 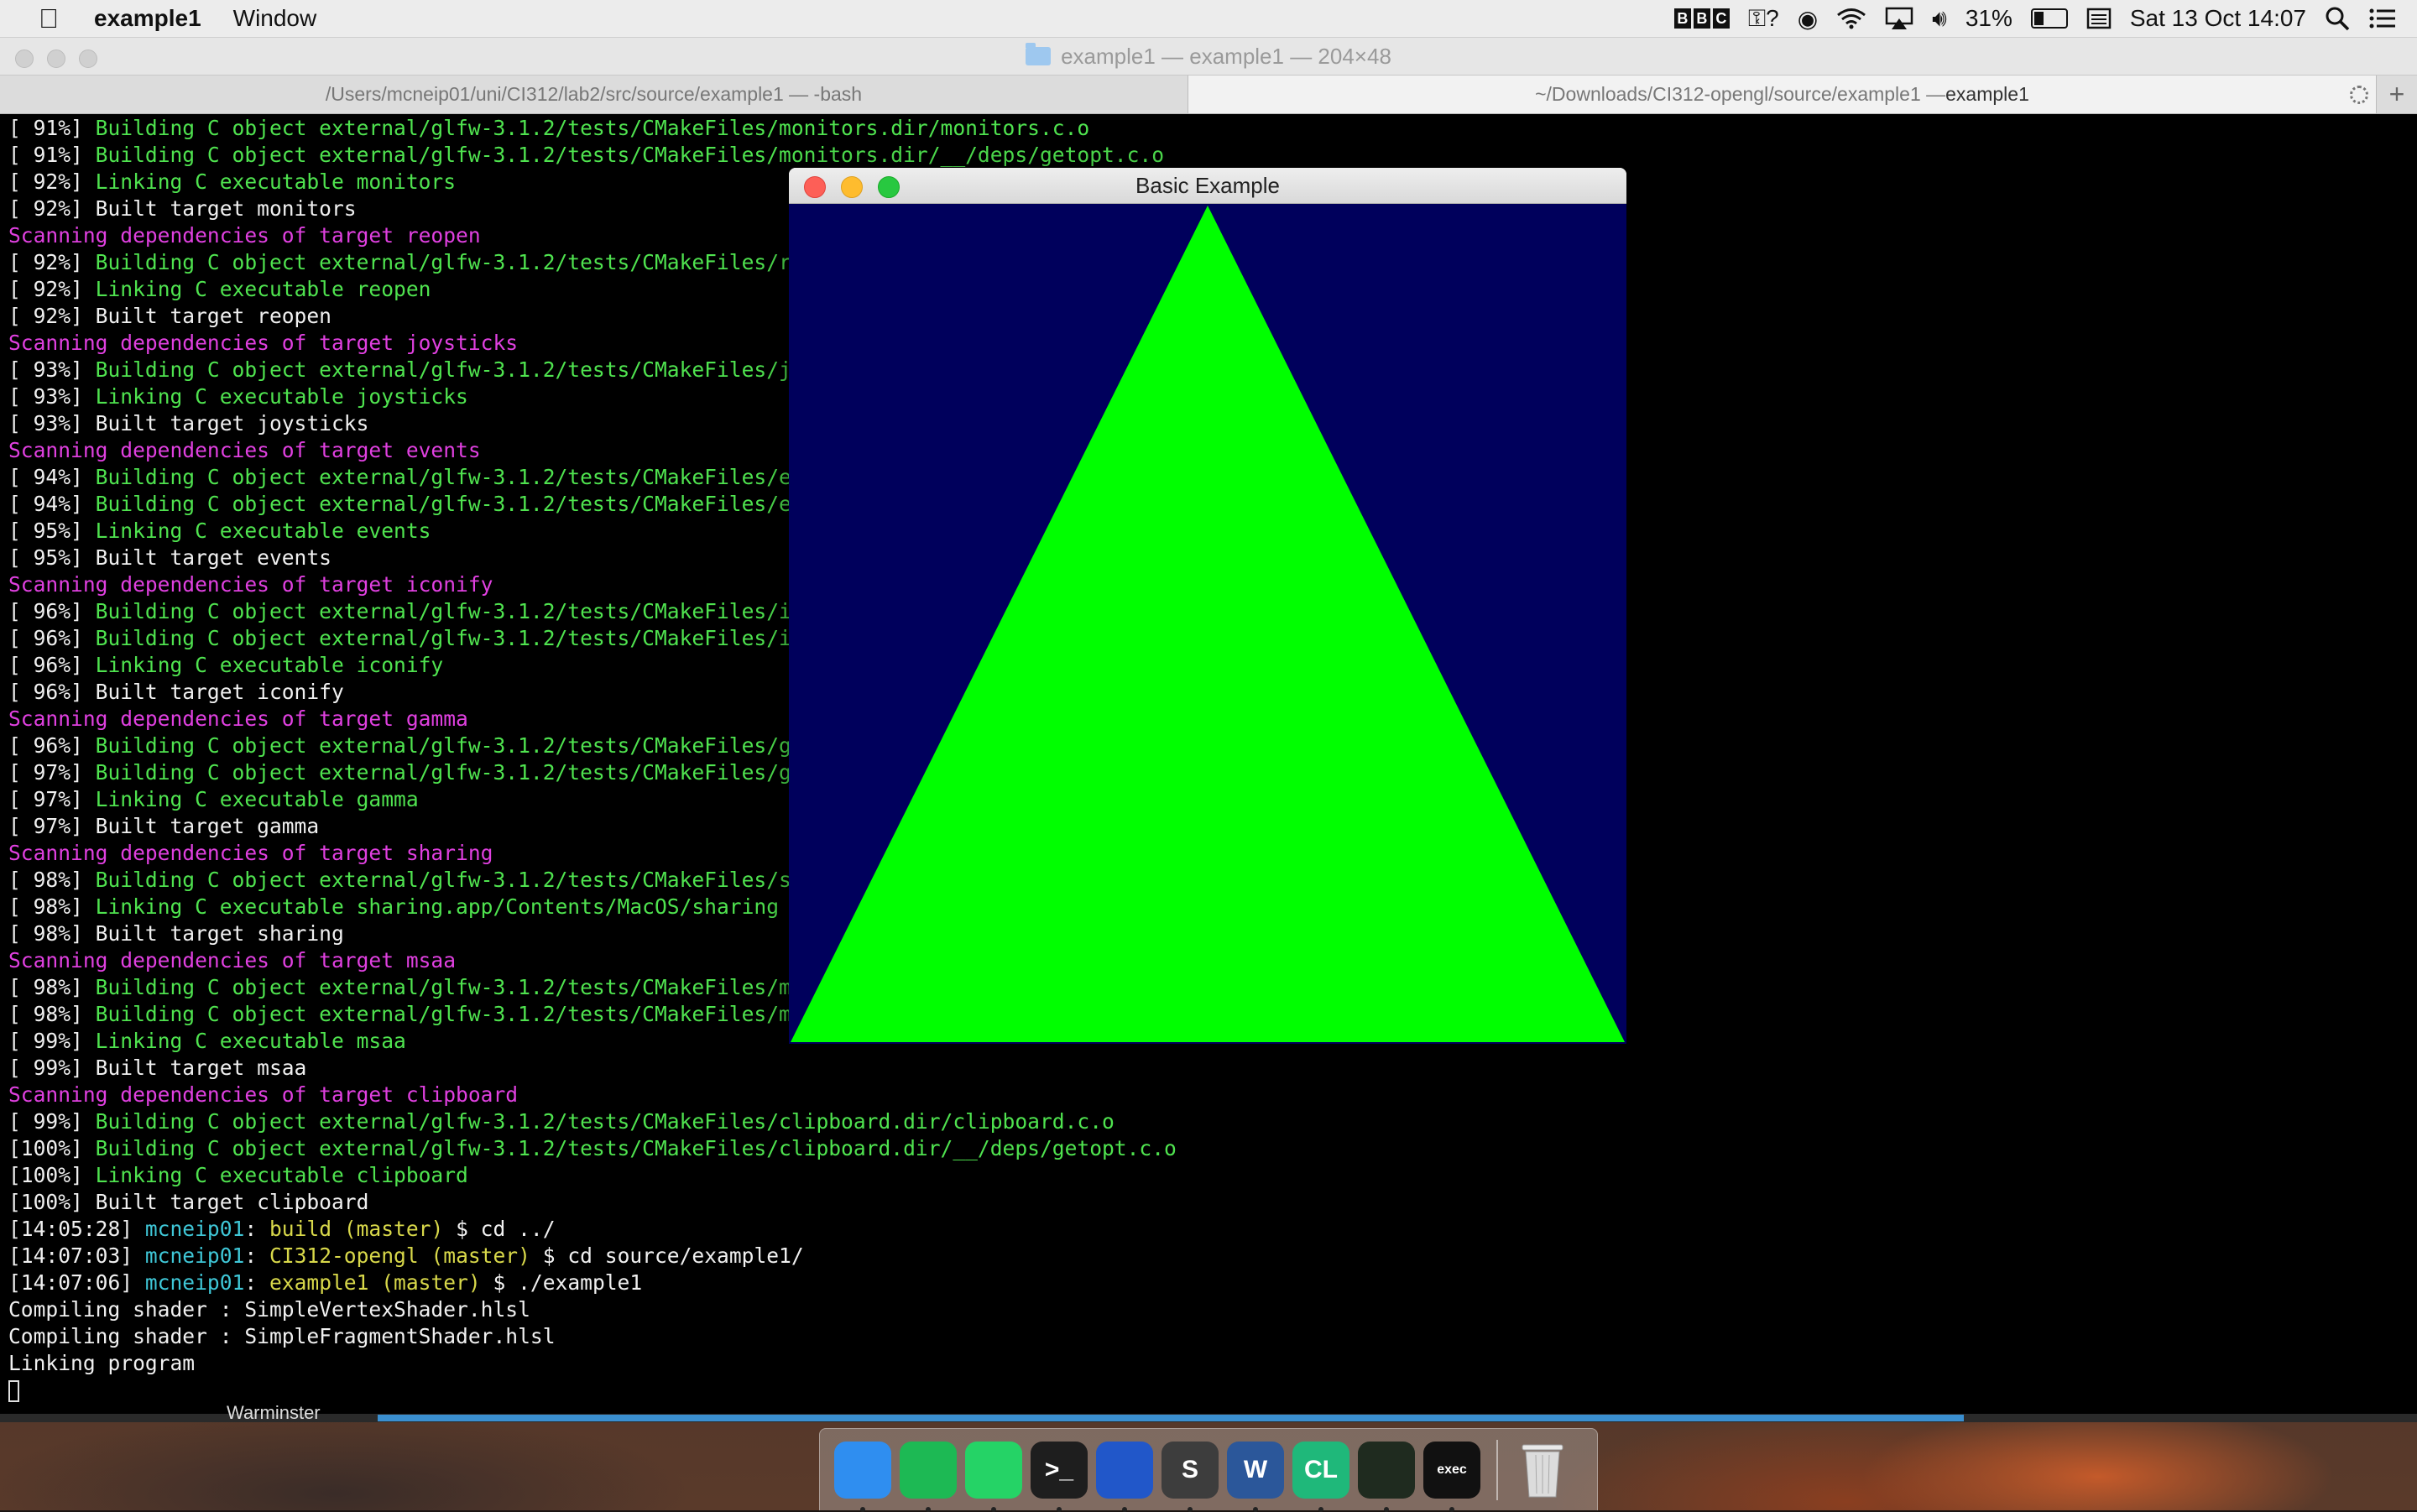 What do you see at coordinates (52, 397) in the screenshot?
I see `terminal-text: [ 93%]` at bounding box center [52, 397].